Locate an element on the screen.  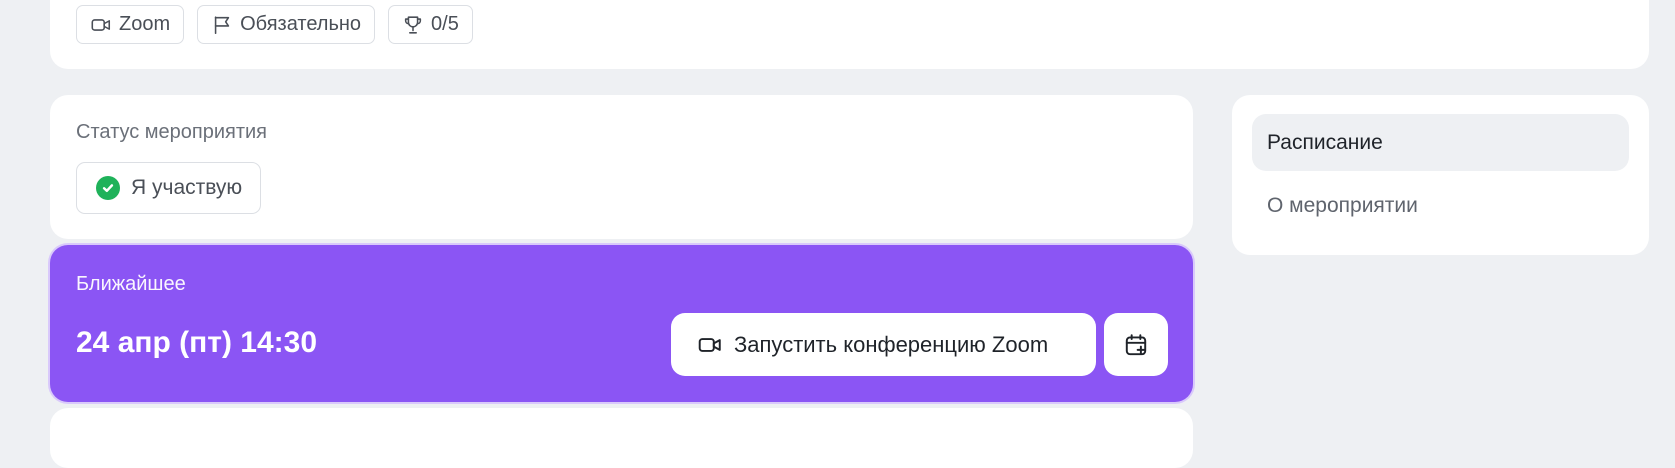
event-details-card is located at coordinates (621, 438).